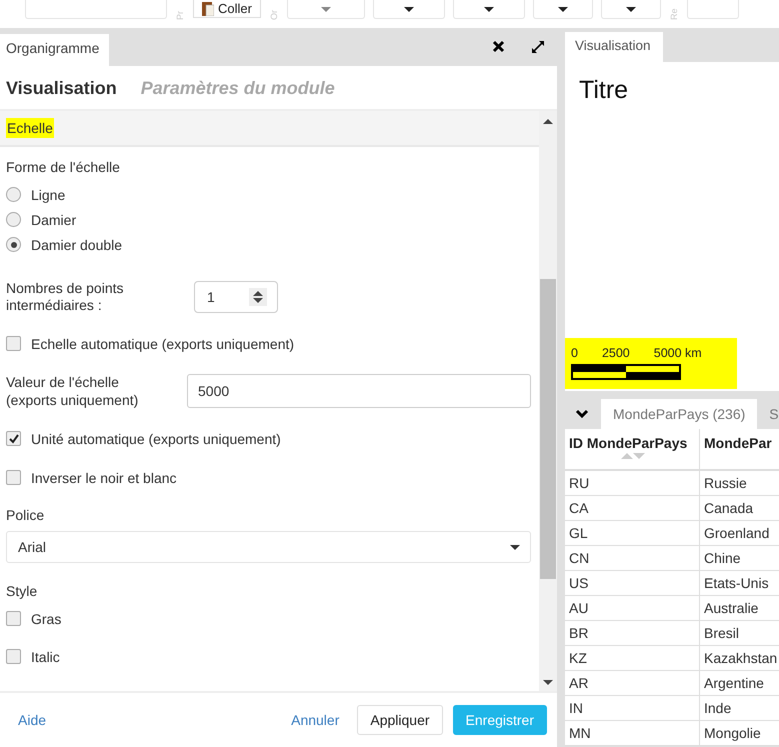 This screenshot has width=779, height=747. Describe the element at coordinates (632, 708) in the screenshot. I see `table-cell: IN` at that location.